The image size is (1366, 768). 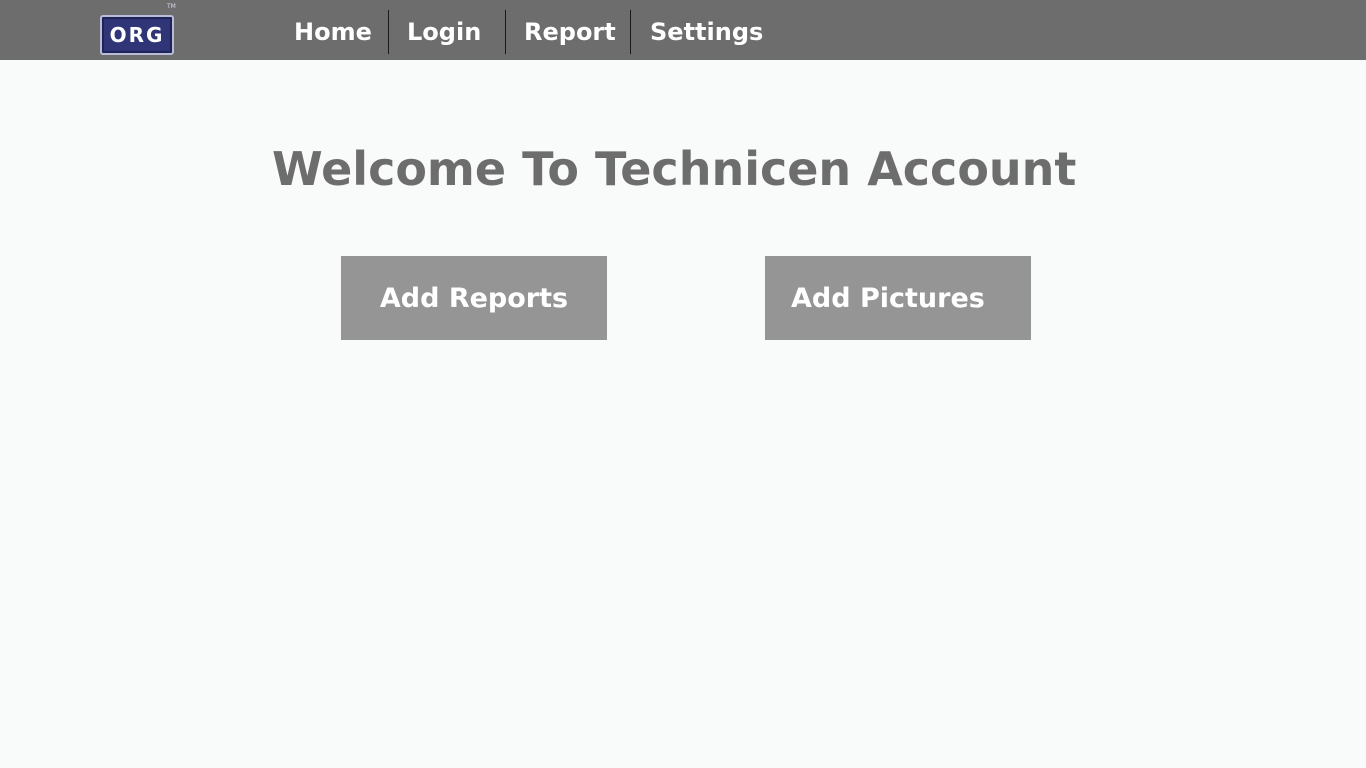 I want to click on nav-home-link: Home, so click(x=333, y=32).